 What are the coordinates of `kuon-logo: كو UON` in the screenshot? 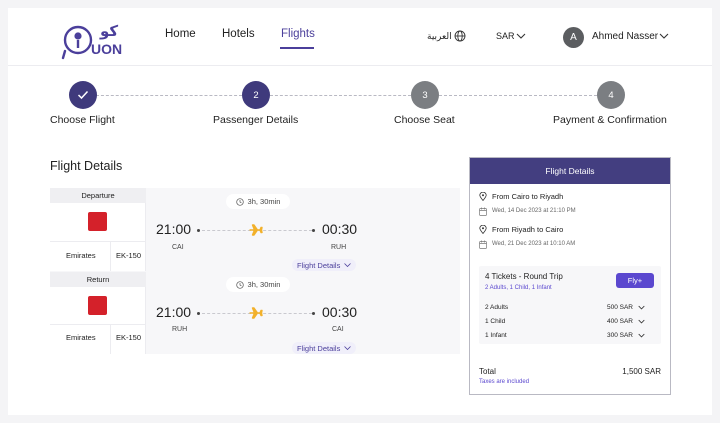 It's located at (100, 39).